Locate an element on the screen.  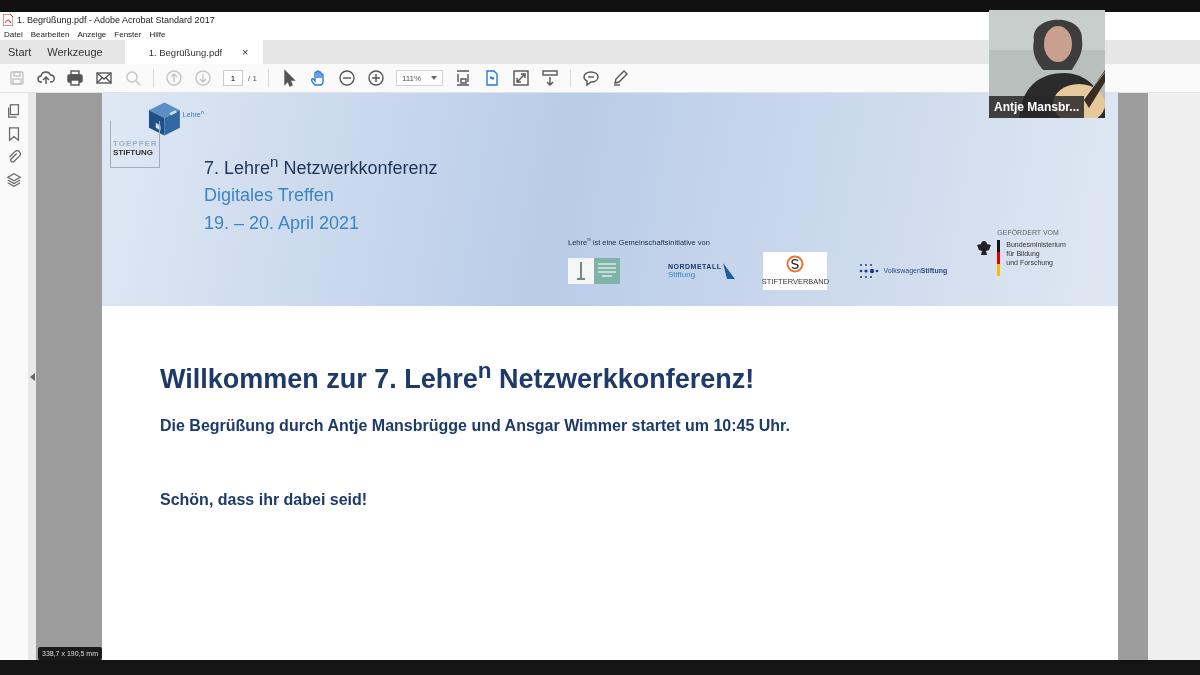
close-tab-button: × is located at coordinates (245, 52).